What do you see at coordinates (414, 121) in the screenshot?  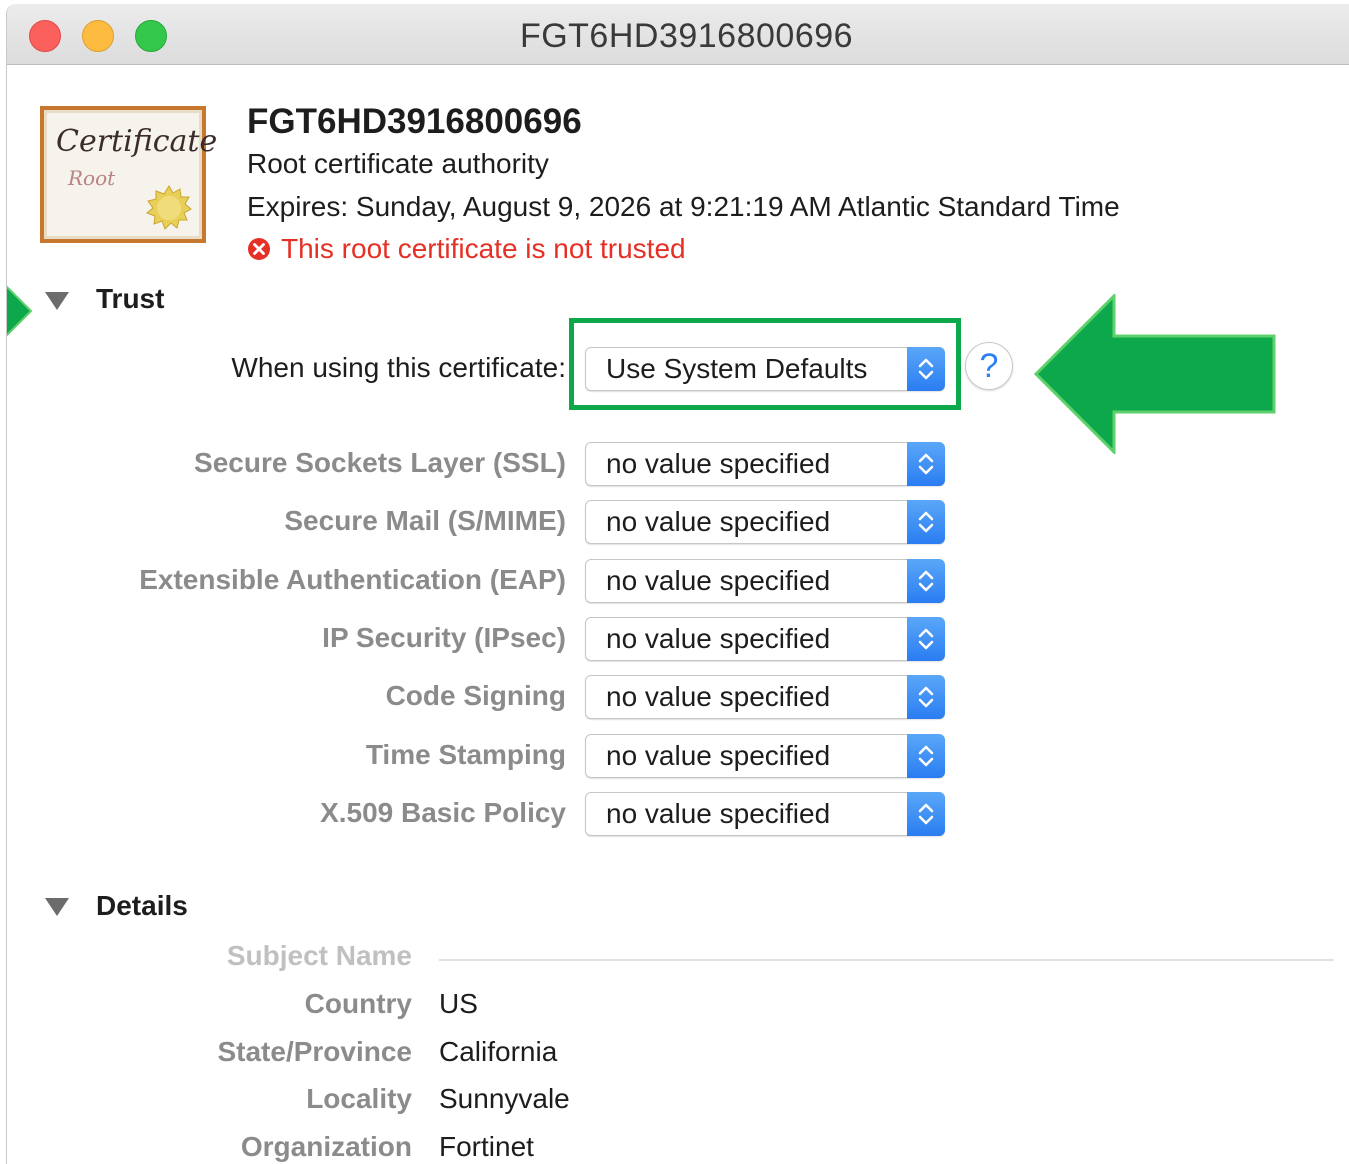 I see `certificate-name: FGT6HD3916800696` at bounding box center [414, 121].